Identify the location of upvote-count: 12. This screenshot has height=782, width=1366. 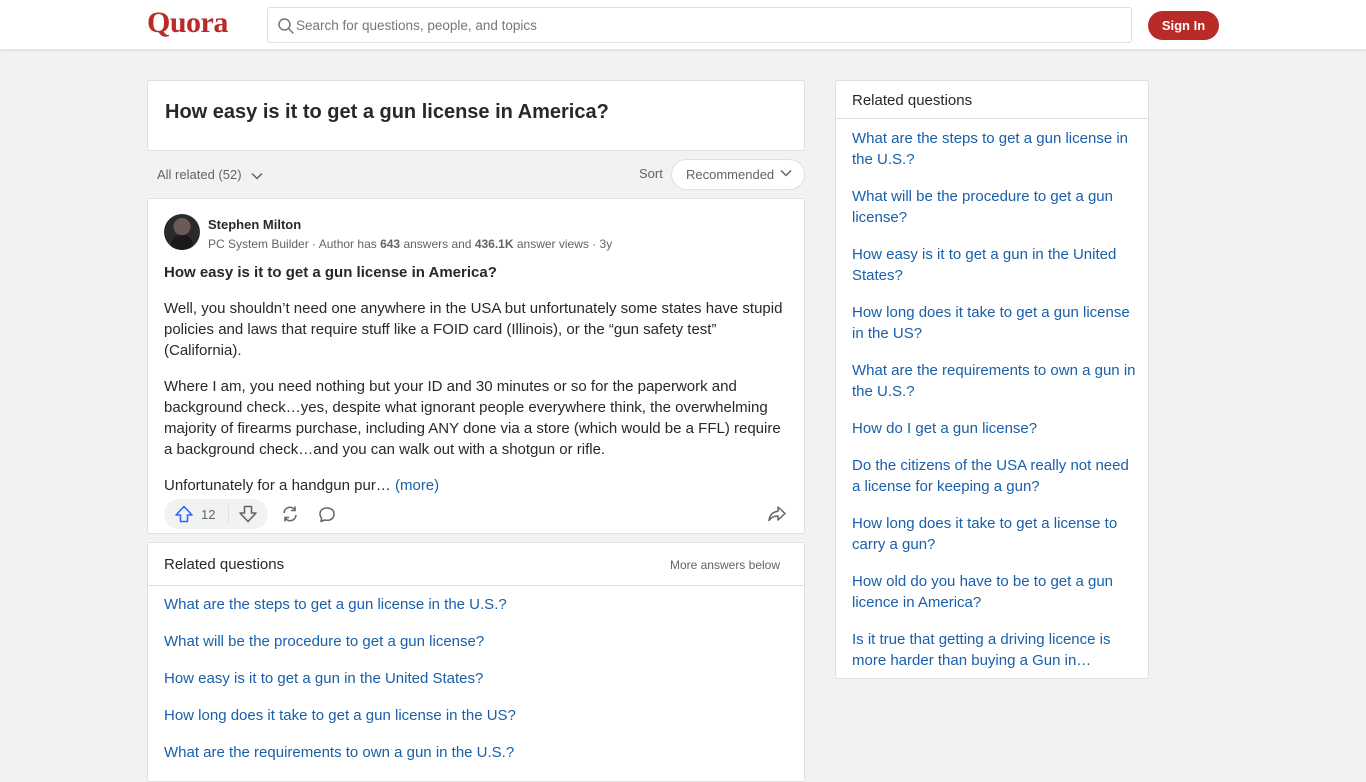
(208, 514).